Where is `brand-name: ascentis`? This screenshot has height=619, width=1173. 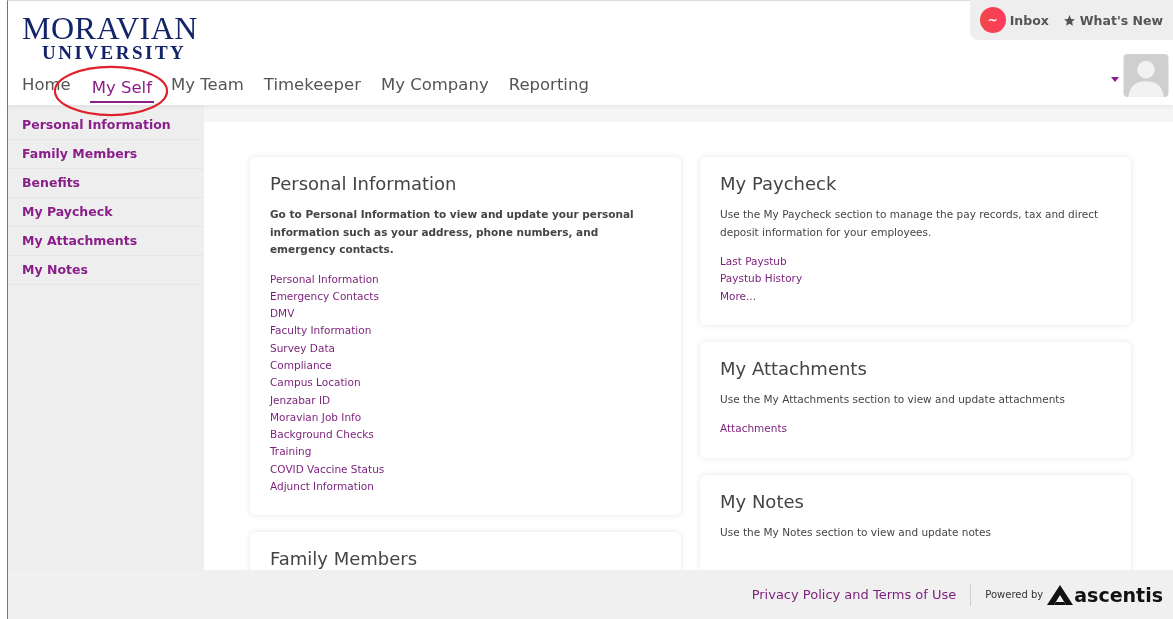 brand-name: ascentis is located at coordinates (1118, 594).